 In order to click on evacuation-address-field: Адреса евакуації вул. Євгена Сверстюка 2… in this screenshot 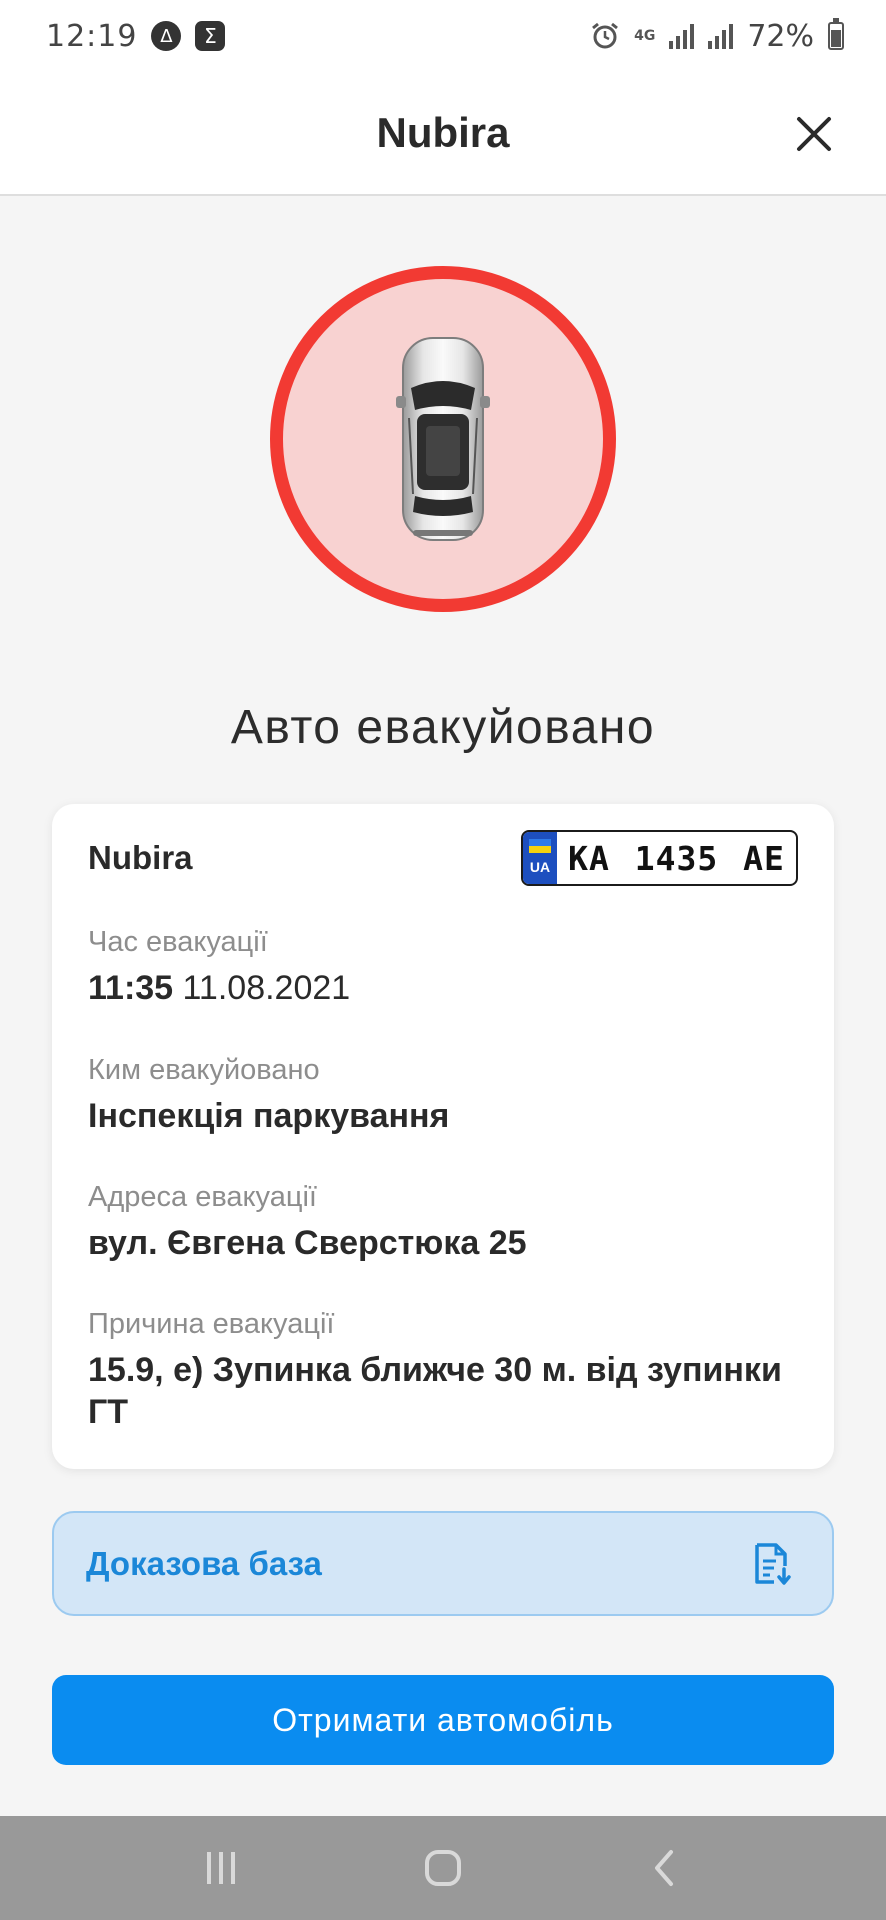, I will do `click(443, 1222)`.